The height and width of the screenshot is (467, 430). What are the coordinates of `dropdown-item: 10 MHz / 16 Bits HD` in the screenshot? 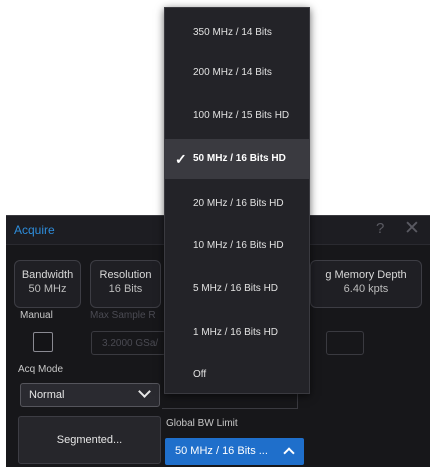 It's located at (237, 246).